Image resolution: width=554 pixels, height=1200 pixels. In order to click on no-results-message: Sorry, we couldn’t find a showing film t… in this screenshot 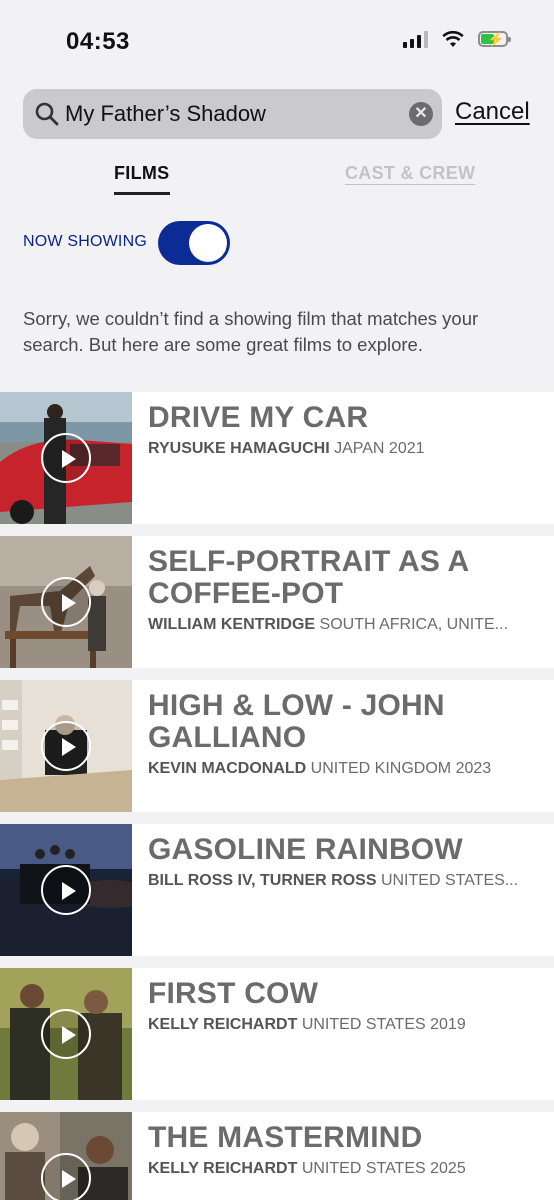, I will do `click(251, 331)`.